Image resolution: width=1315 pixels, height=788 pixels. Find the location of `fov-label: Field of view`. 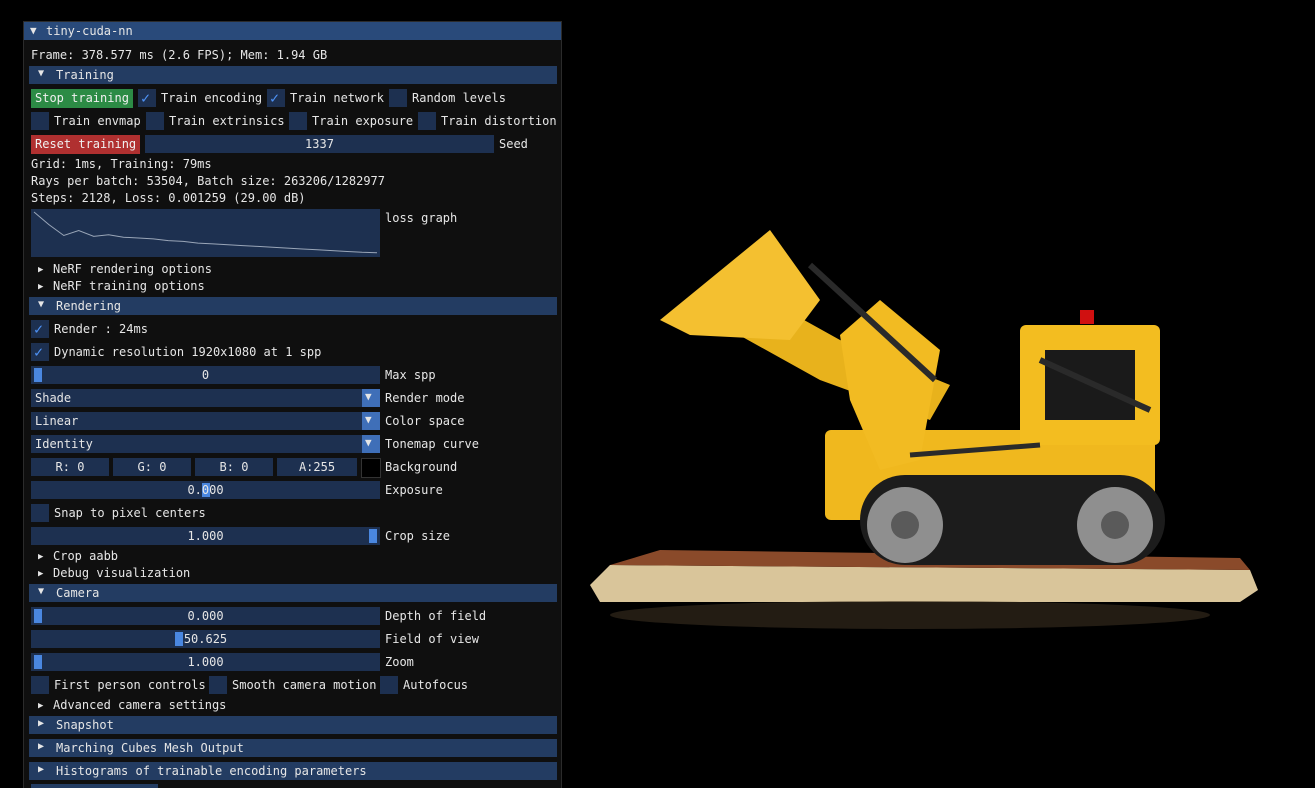

fov-label: Field of view is located at coordinates (432, 639).